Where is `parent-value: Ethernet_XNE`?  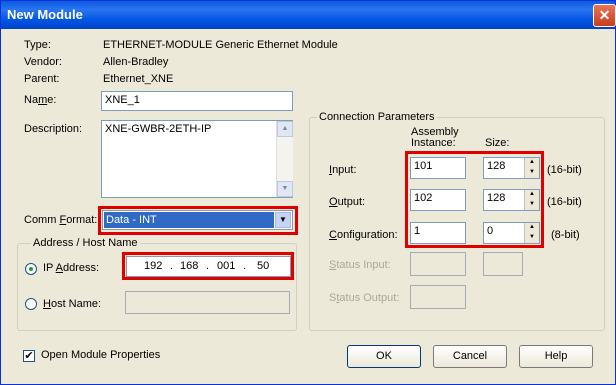
parent-value: Ethernet_XNE is located at coordinates (138, 79).